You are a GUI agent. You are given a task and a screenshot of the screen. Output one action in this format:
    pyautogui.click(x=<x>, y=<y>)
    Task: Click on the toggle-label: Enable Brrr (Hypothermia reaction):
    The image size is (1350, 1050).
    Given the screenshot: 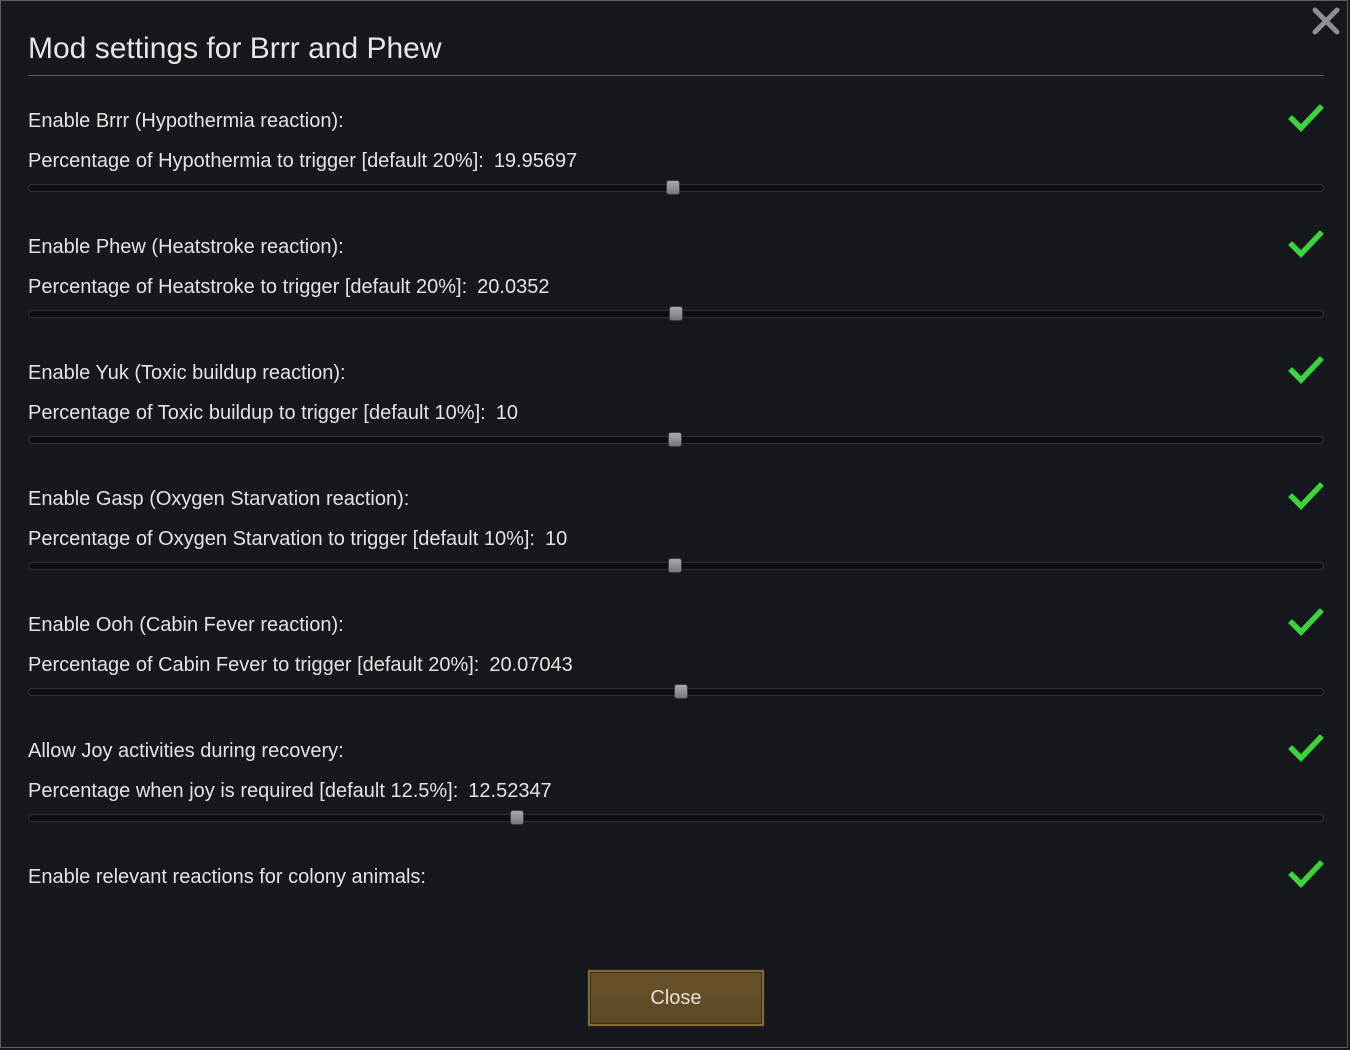 What is the action you would take?
    pyautogui.click(x=186, y=121)
    